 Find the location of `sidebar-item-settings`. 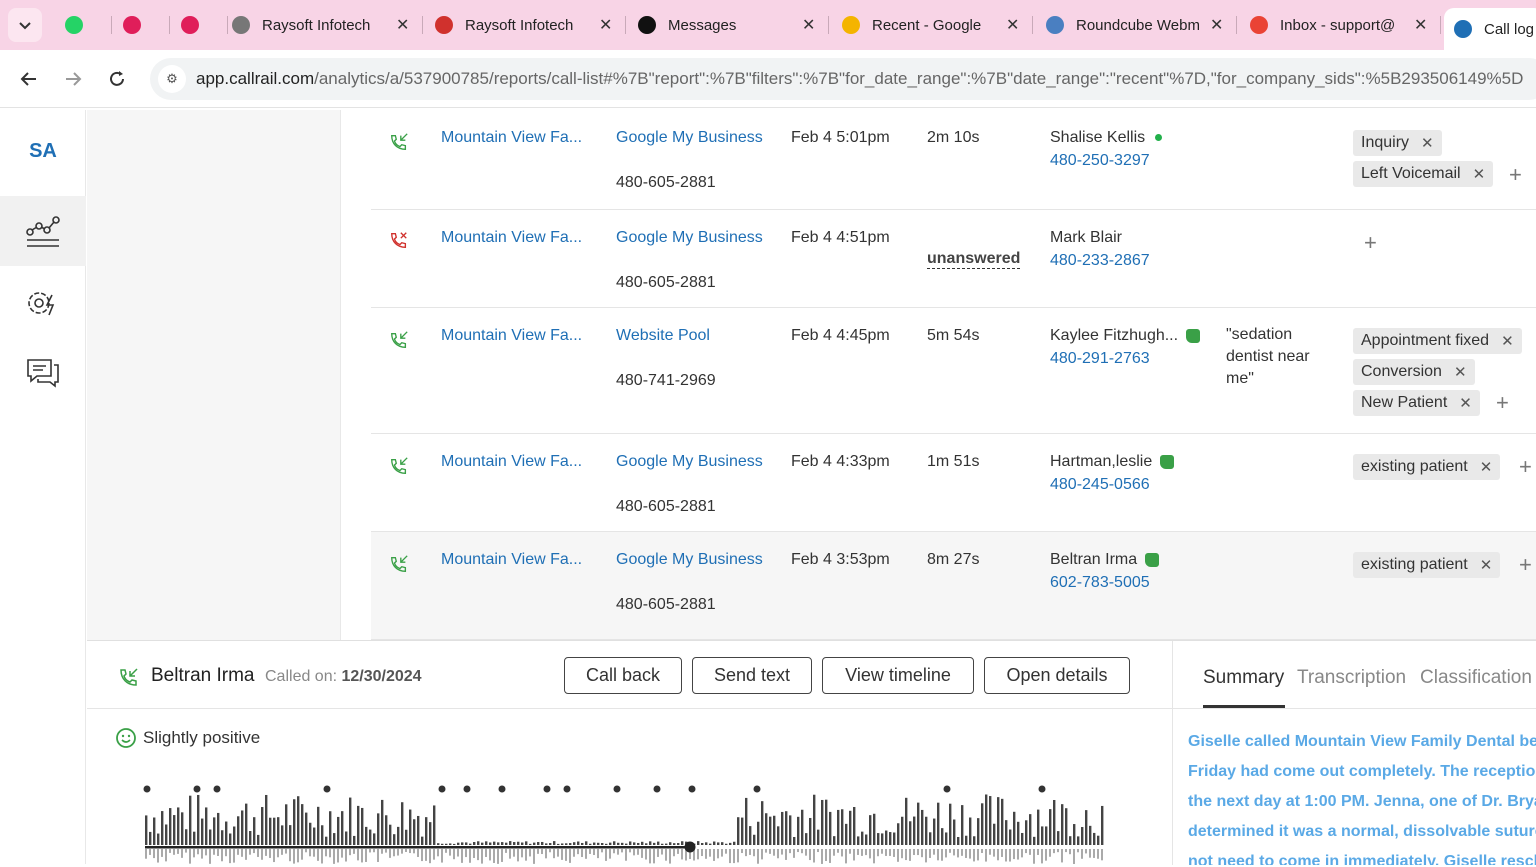

sidebar-item-settings is located at coordinates (43, 303).